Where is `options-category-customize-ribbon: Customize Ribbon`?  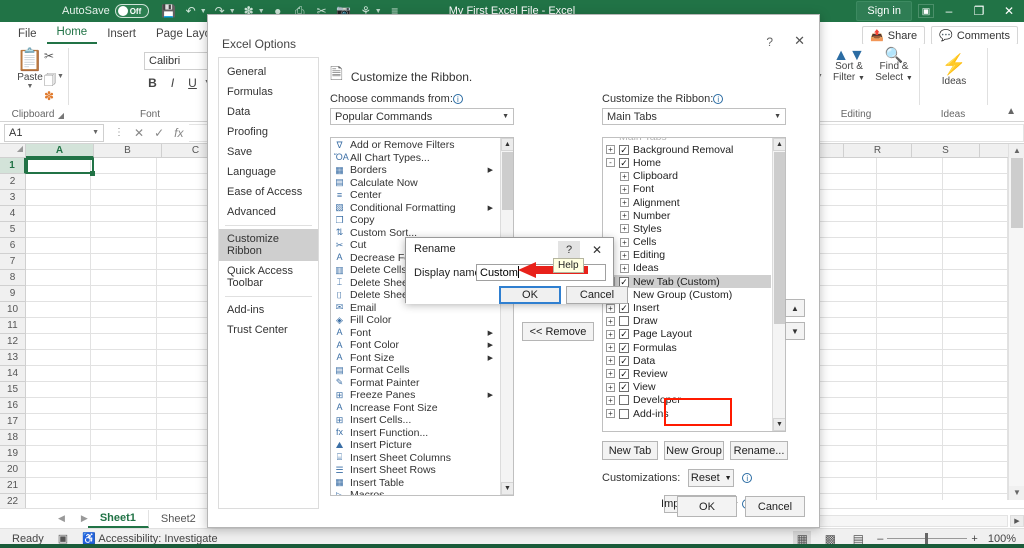 options-category-customize-ribbon: Customize Ribbon is located at coordinates (268, 245).